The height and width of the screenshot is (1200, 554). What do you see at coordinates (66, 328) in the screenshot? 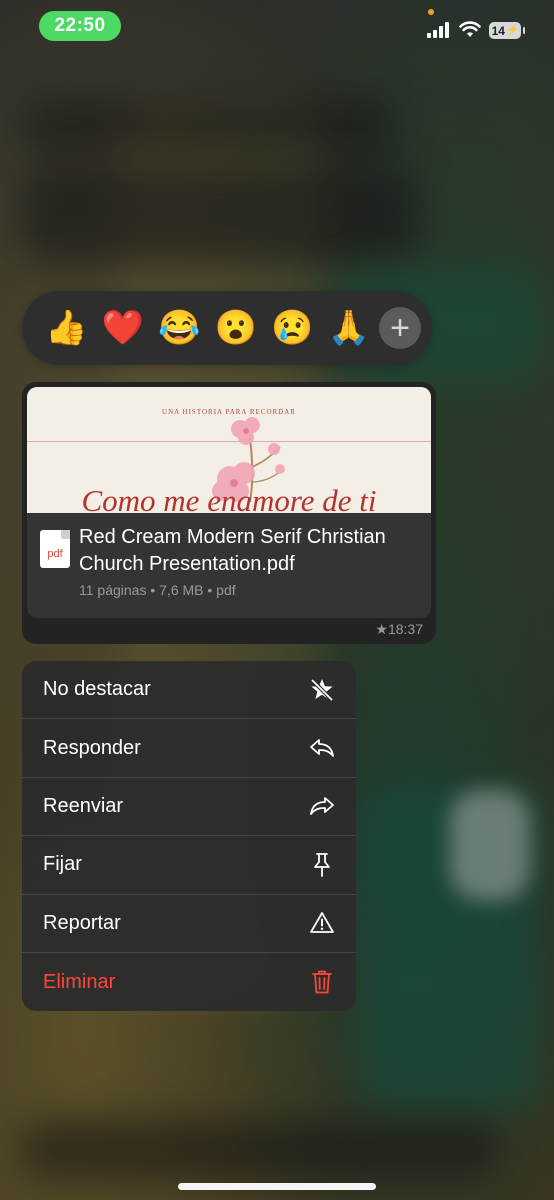
I see `reaction-thumbs-up: 👍` at bounding box center [66, 328].